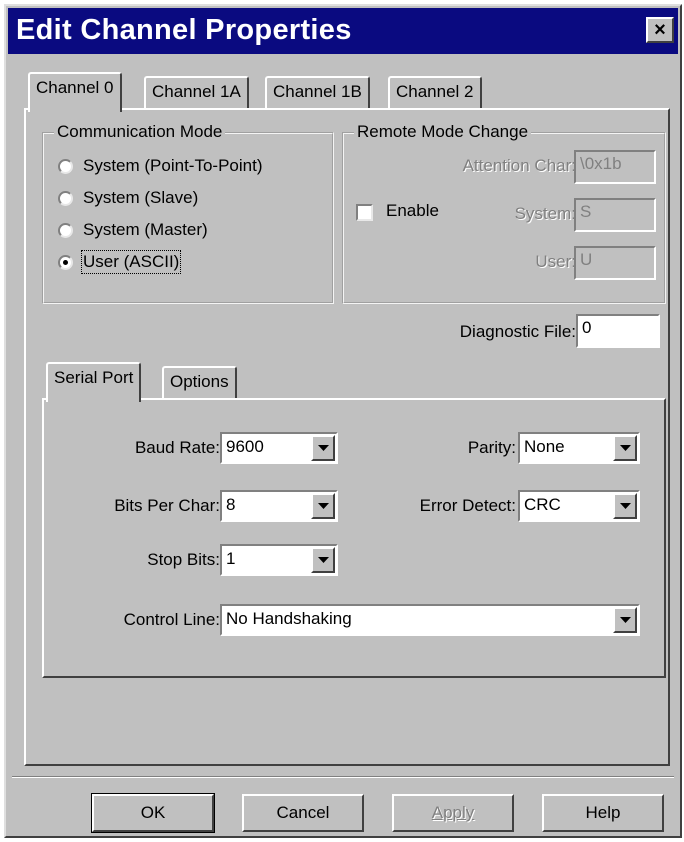  I want to click on ok-button: OK, so click(153, 813).